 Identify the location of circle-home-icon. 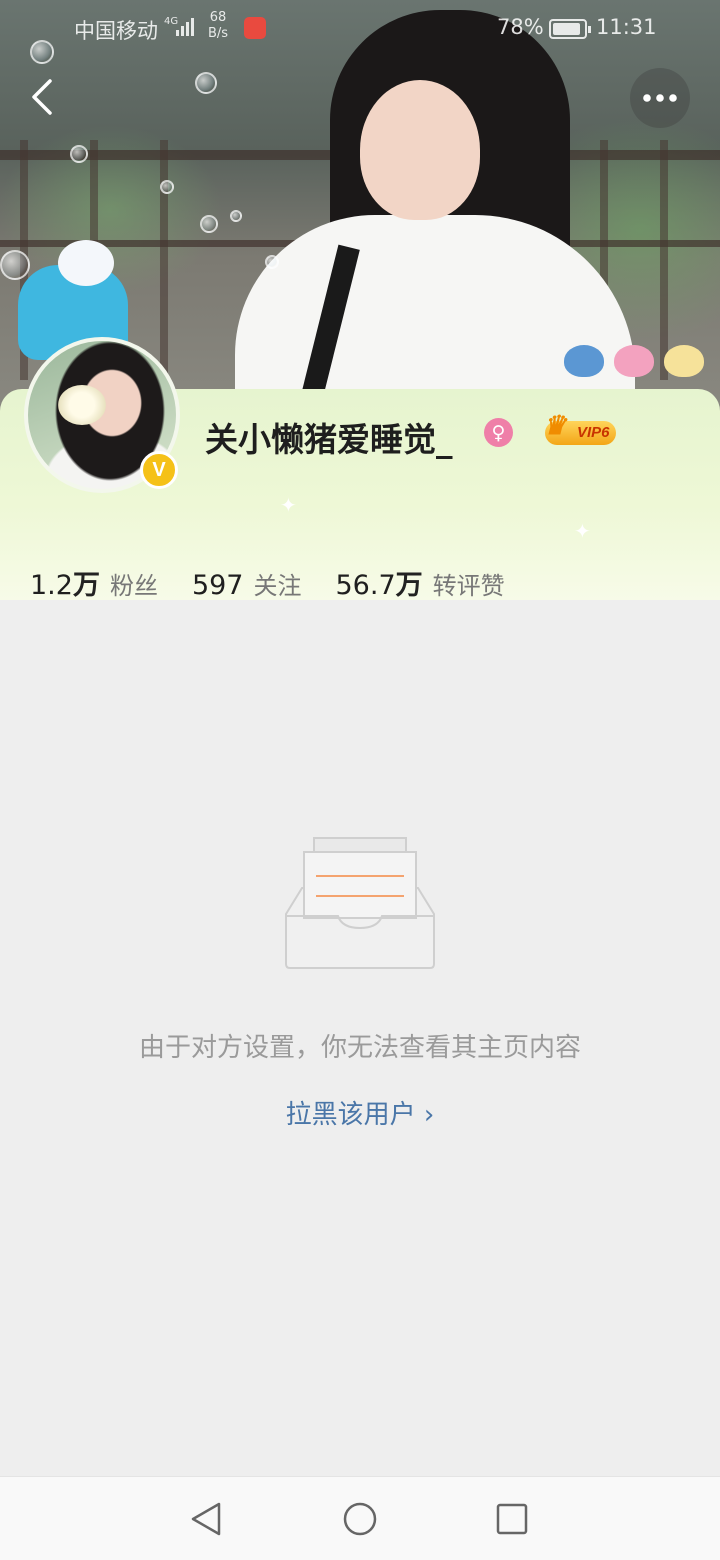
(360, 1519).